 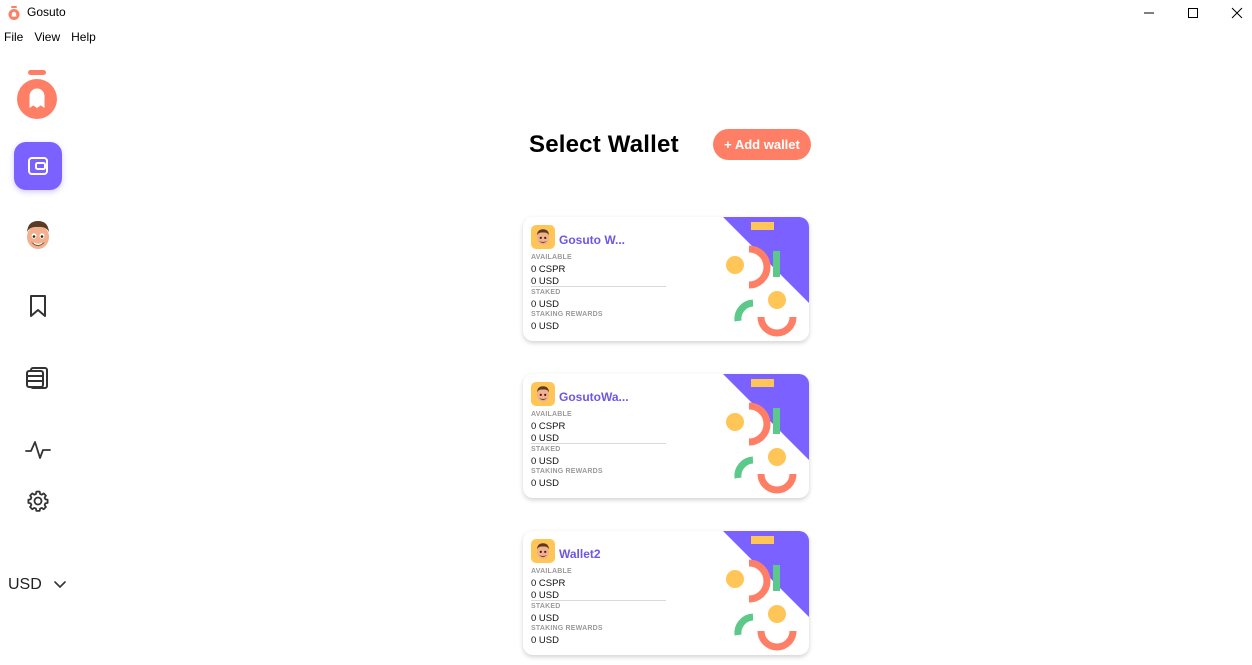 I want to click on wallet-icon, so click(x=38, y=166).